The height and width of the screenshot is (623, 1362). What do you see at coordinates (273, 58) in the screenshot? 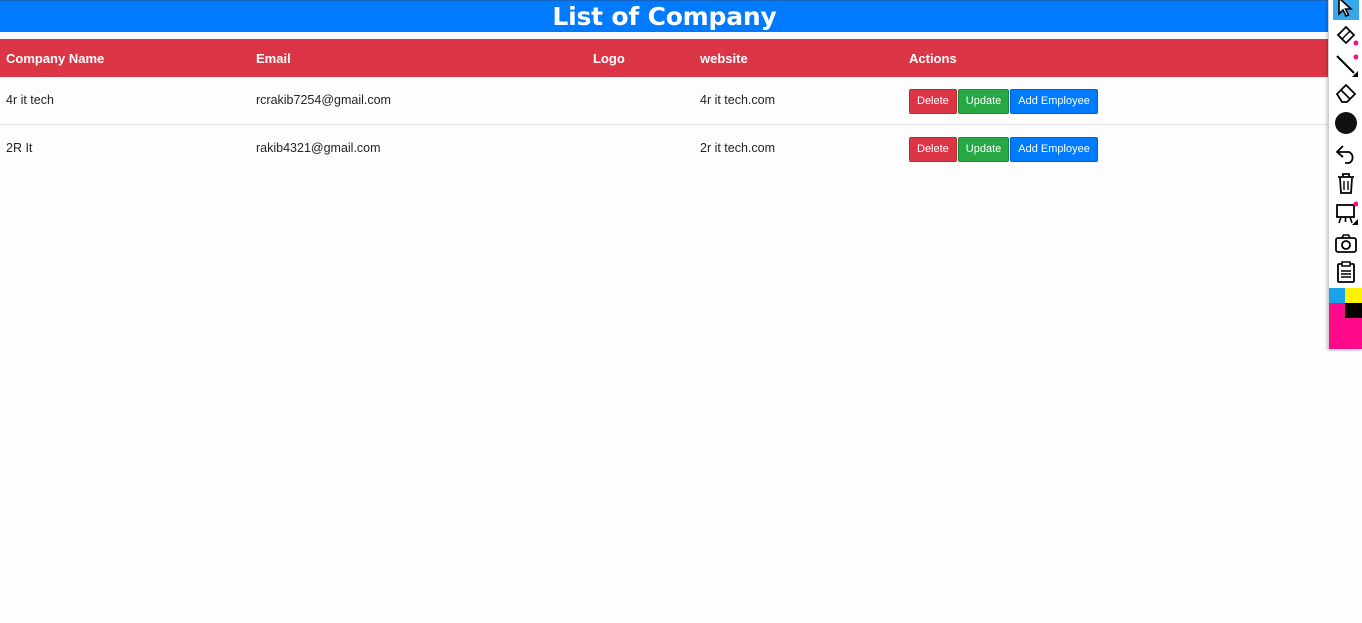
I see `column-header-email: Email` at bounding box center [273, 58].